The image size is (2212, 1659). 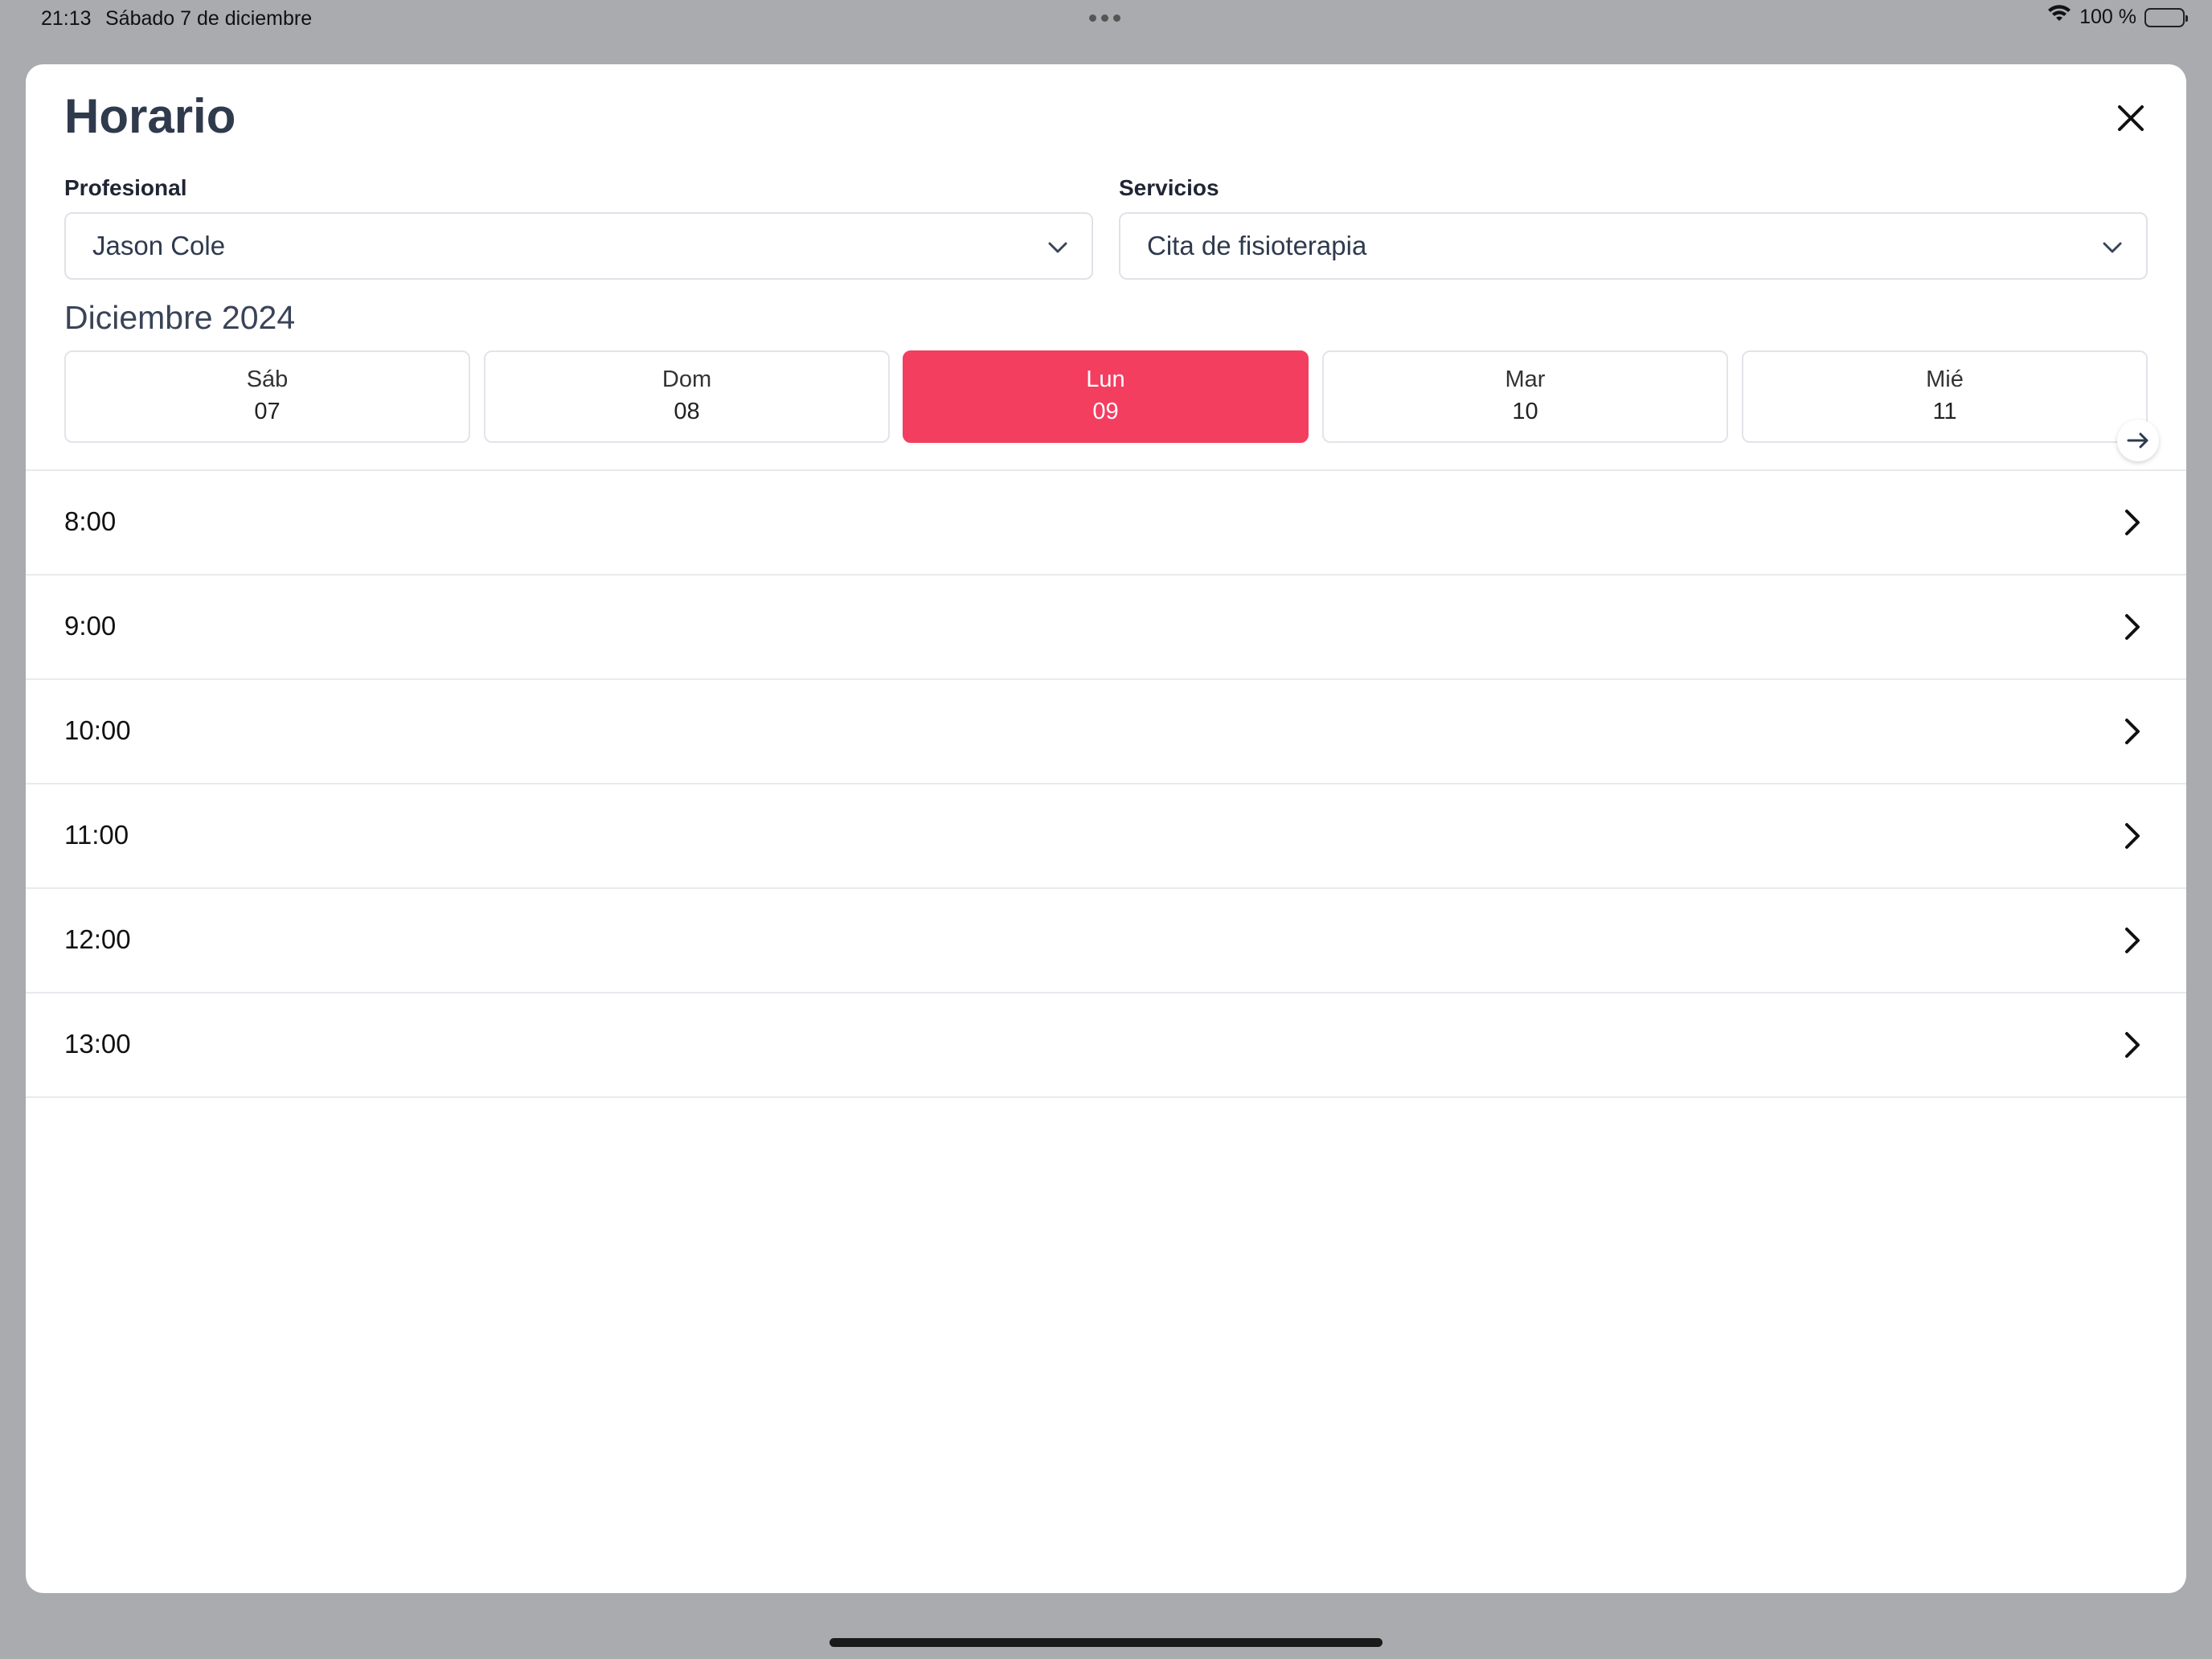 I want to click on professional-select: Jason Cole, so click(x=578, y=246).